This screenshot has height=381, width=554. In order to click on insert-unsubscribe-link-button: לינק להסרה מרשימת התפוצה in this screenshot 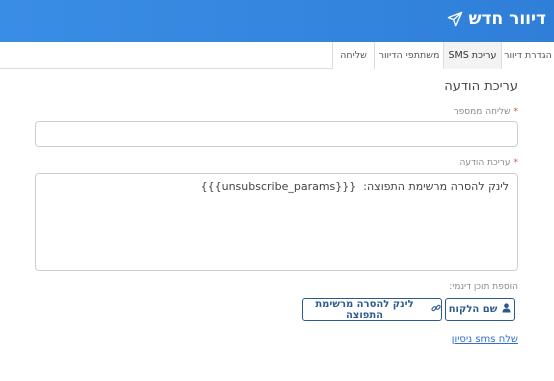, I will do `click(372, 309)`.